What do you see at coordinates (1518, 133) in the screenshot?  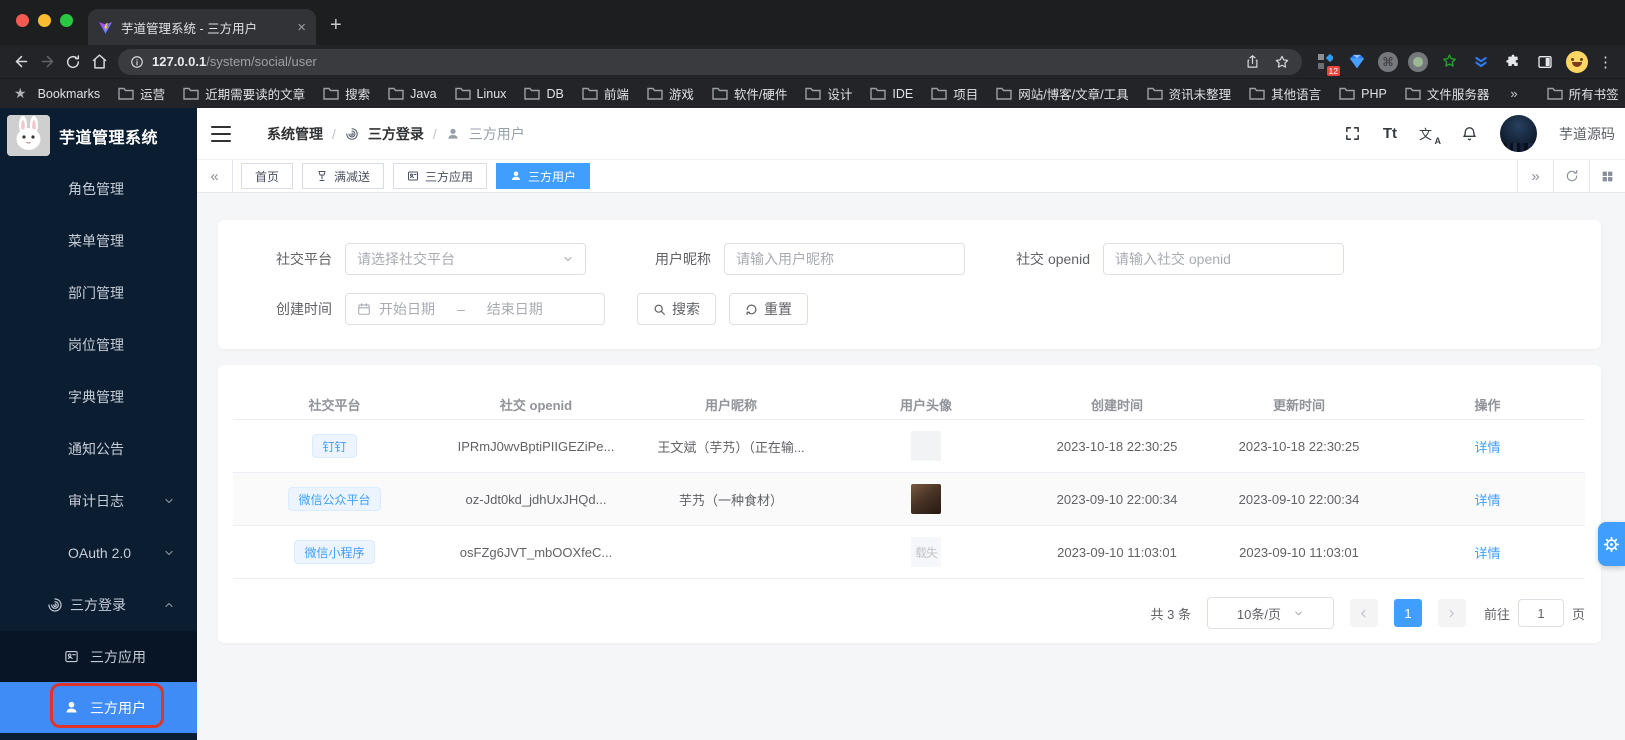 I see `user-avatar` at bounding box center [1518, 133].